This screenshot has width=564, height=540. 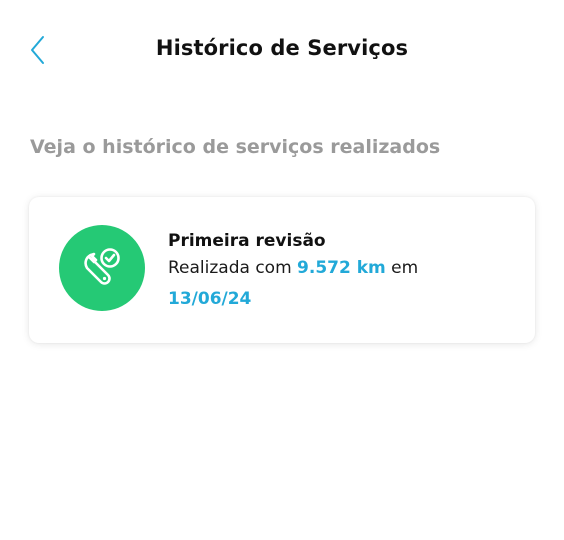 What do you see at coordinates (341, 268) in the screenshot?
I see `service-mileage: 9.572 km` at bounding box center [341, 268].